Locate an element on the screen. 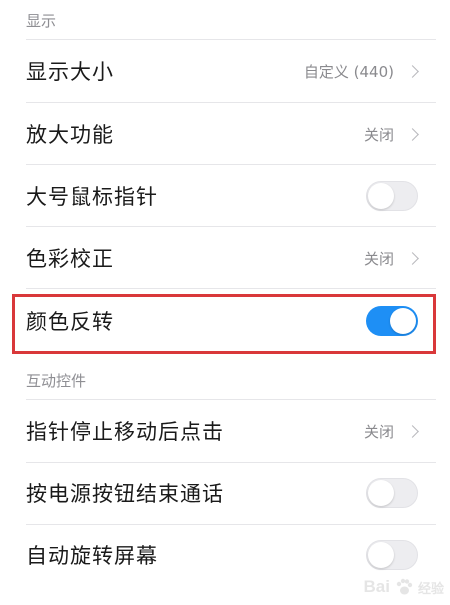 This screenshot has width=450, height=605. baidu-watermark: Bai 经验 is located at coordinates (404, 587).